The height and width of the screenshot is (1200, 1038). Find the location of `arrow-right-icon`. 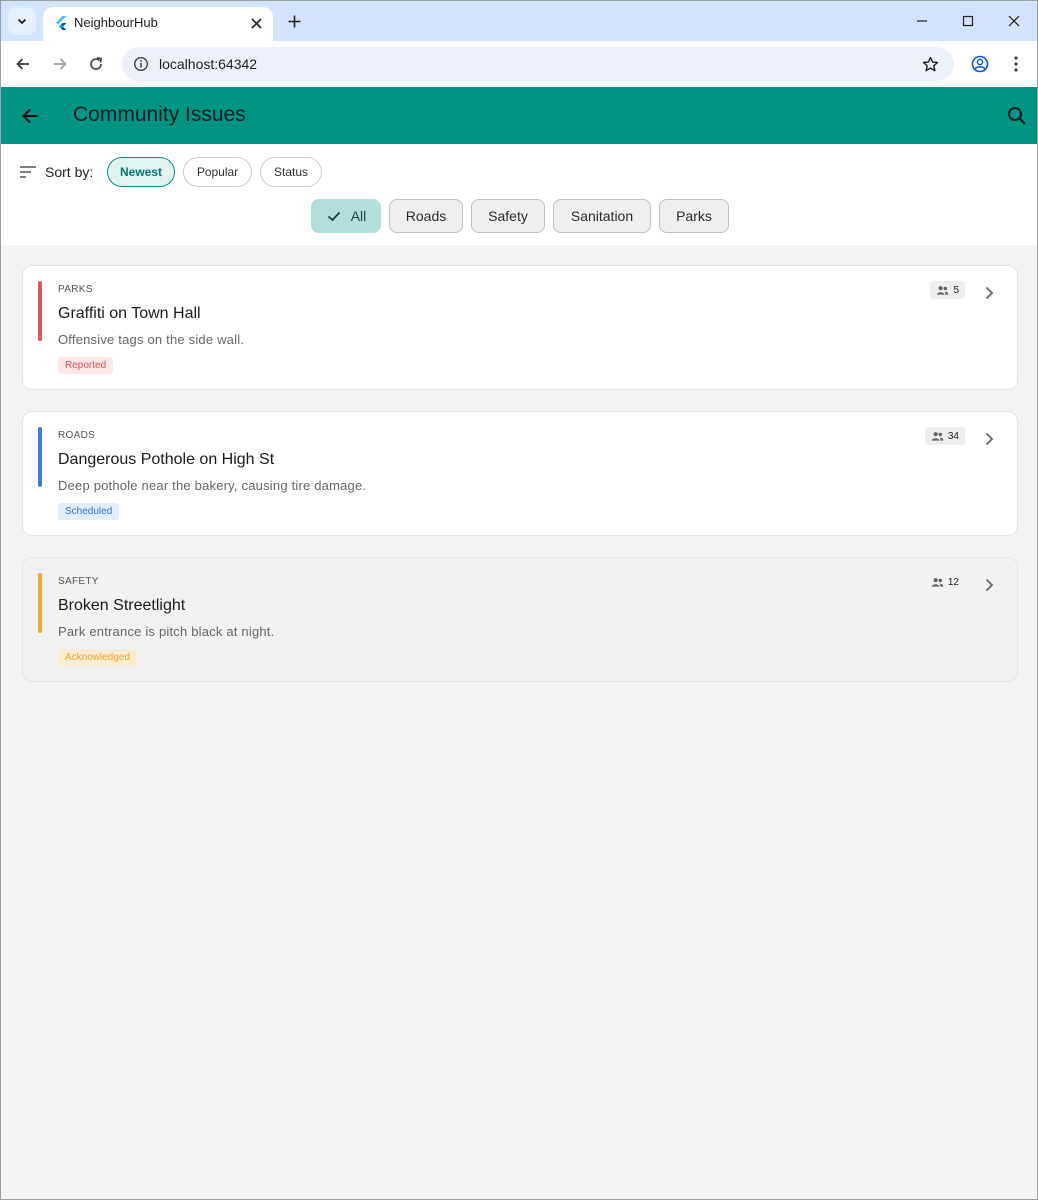

arrow-right-icon is located at coordinates (60, 64).